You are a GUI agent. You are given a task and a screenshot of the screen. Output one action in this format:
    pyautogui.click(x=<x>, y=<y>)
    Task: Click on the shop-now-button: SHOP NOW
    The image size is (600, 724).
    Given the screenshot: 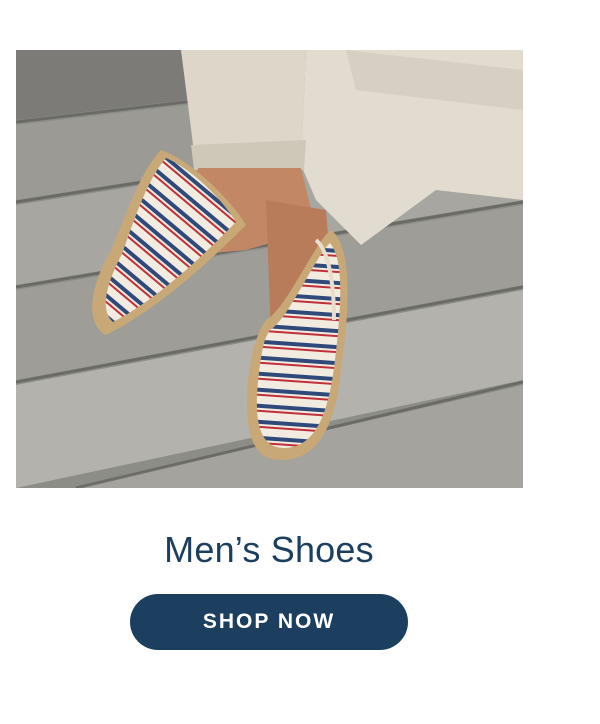 What is the action you would take?
    pyautogui.click(x=269, y=622)
    